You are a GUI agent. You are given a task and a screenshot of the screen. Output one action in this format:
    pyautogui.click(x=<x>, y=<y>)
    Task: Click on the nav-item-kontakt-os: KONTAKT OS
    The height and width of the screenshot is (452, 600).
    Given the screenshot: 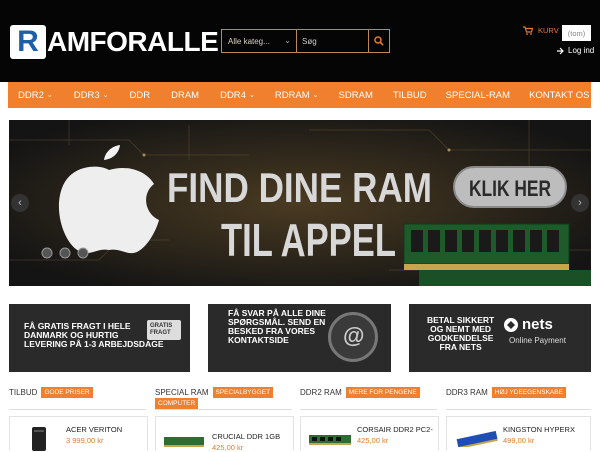 What is the action you would take?
    pyautogui.click(x=559, y=95)
    